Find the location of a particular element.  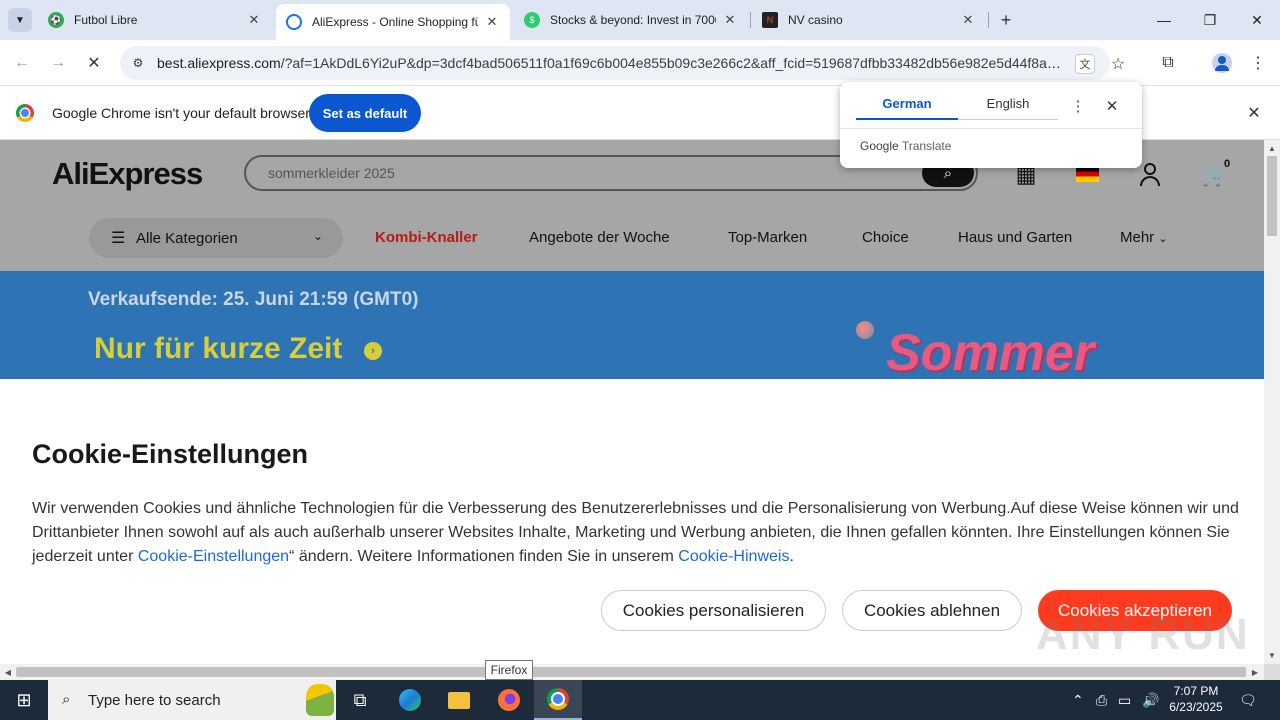

task-view-icon: ⧉ is located at coordinates (360, 699).